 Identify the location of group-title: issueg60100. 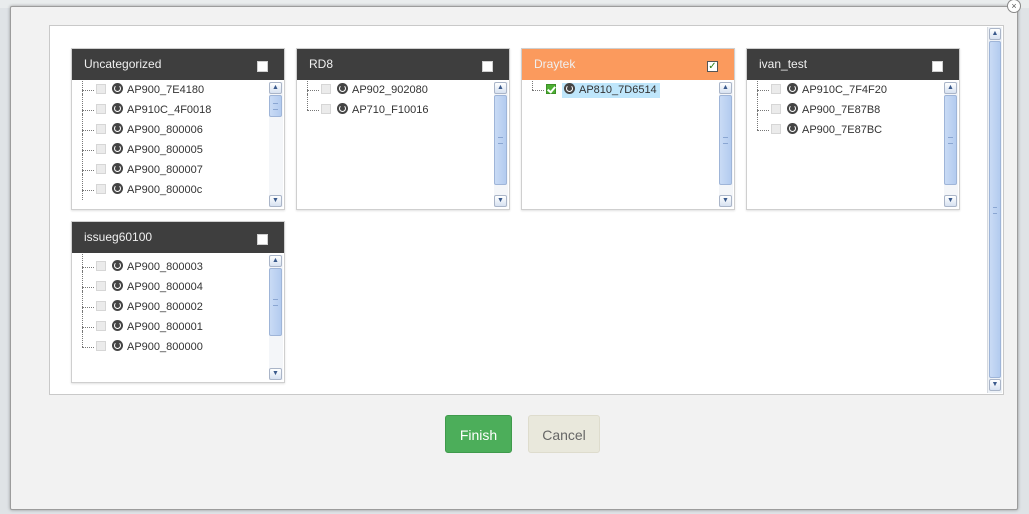
(118, 237).